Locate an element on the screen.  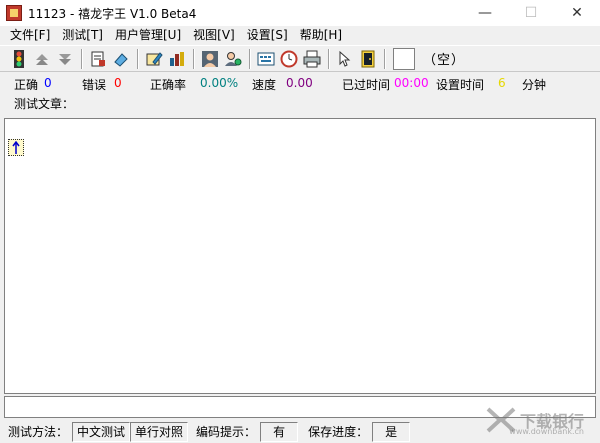
settime-label: 设置时间 is located at coordinates (460, 85).